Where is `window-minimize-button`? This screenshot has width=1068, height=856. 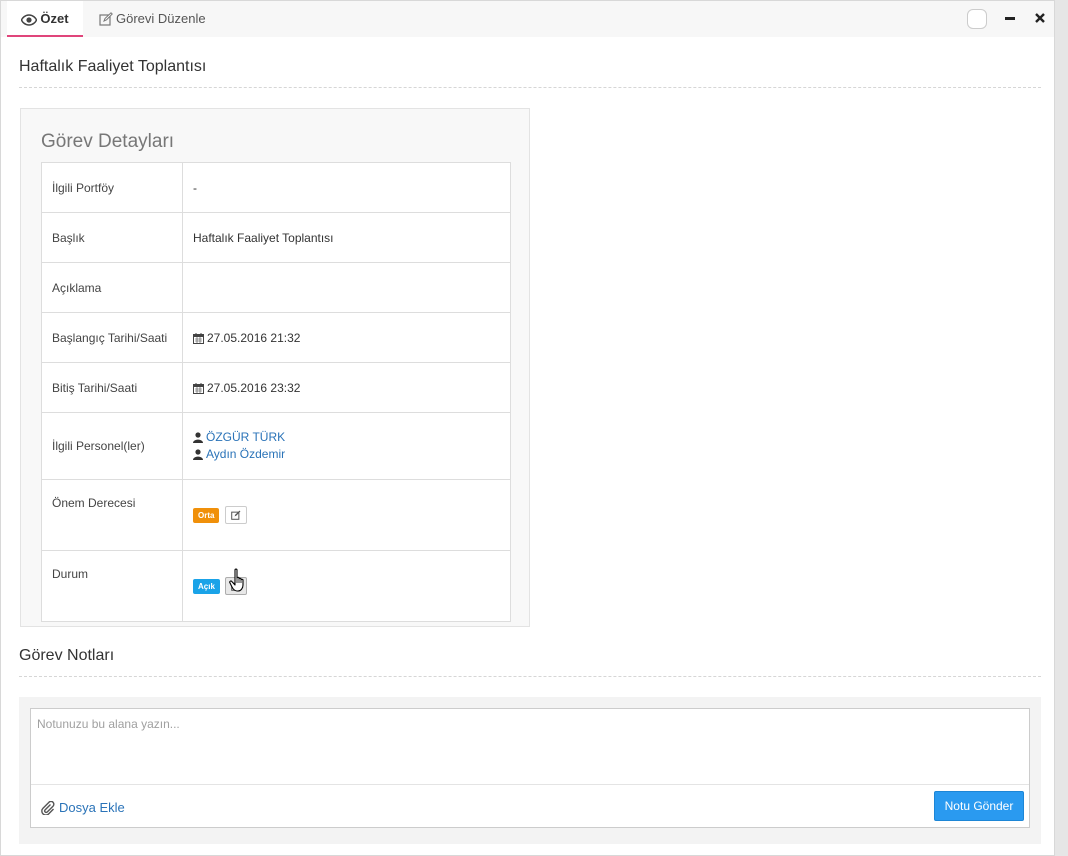 window-minimize-button is located at coordinates (1010, 18).